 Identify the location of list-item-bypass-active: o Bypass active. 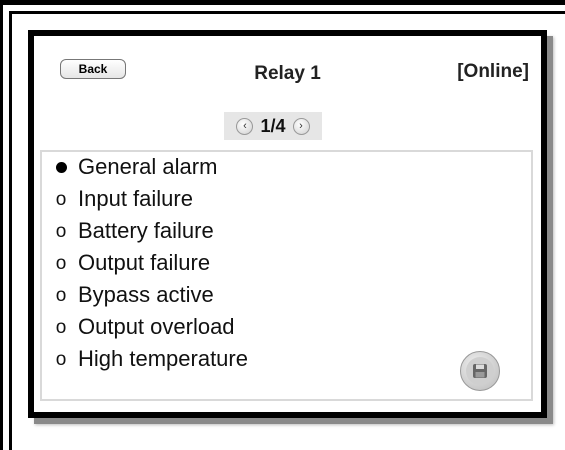
(134, 295).